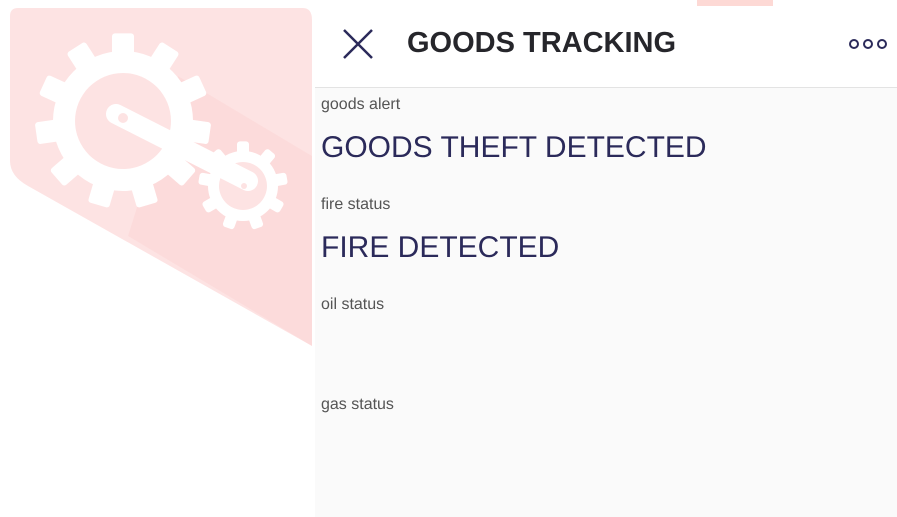  Describe the element at coordinates (357, 405) in the screenshot. I see `field-label: gas status` at that location.